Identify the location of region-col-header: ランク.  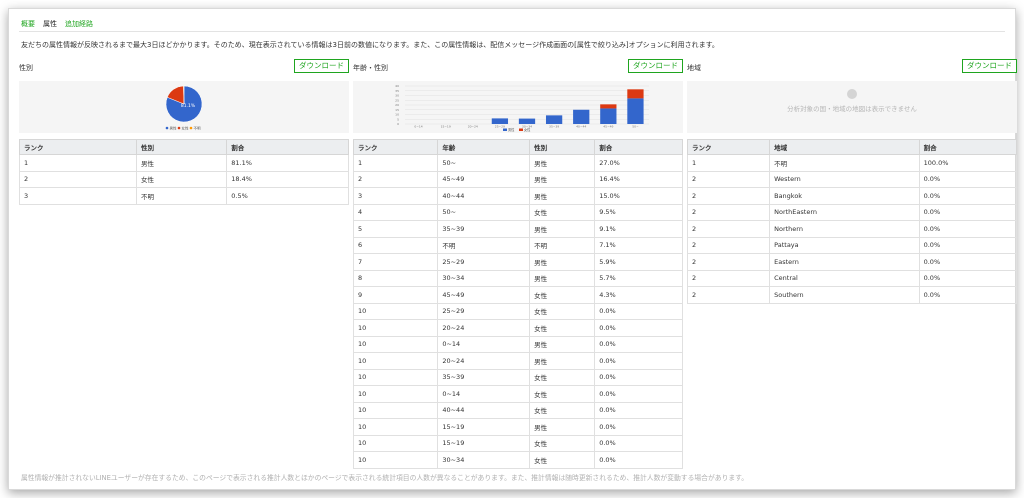
(728, 147).